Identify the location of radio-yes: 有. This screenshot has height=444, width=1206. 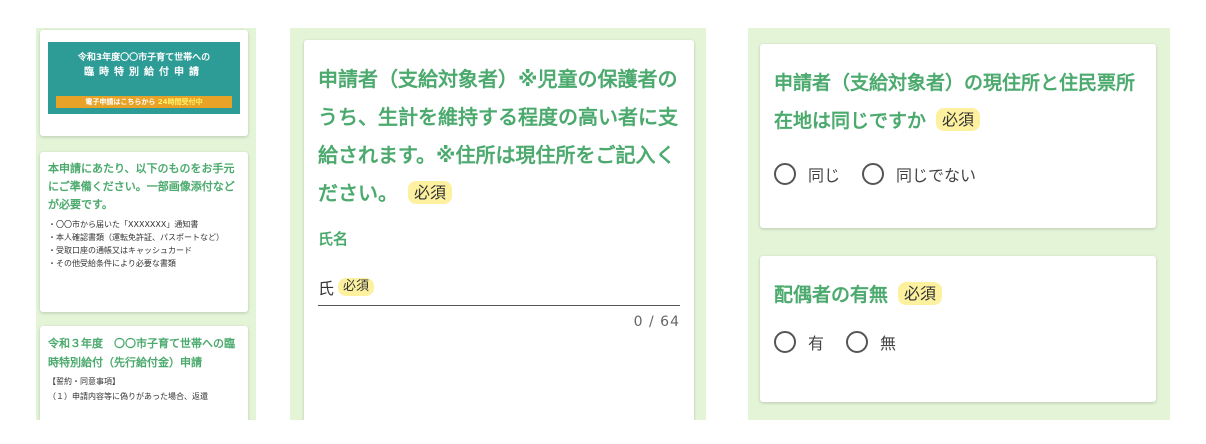
(799, 342).